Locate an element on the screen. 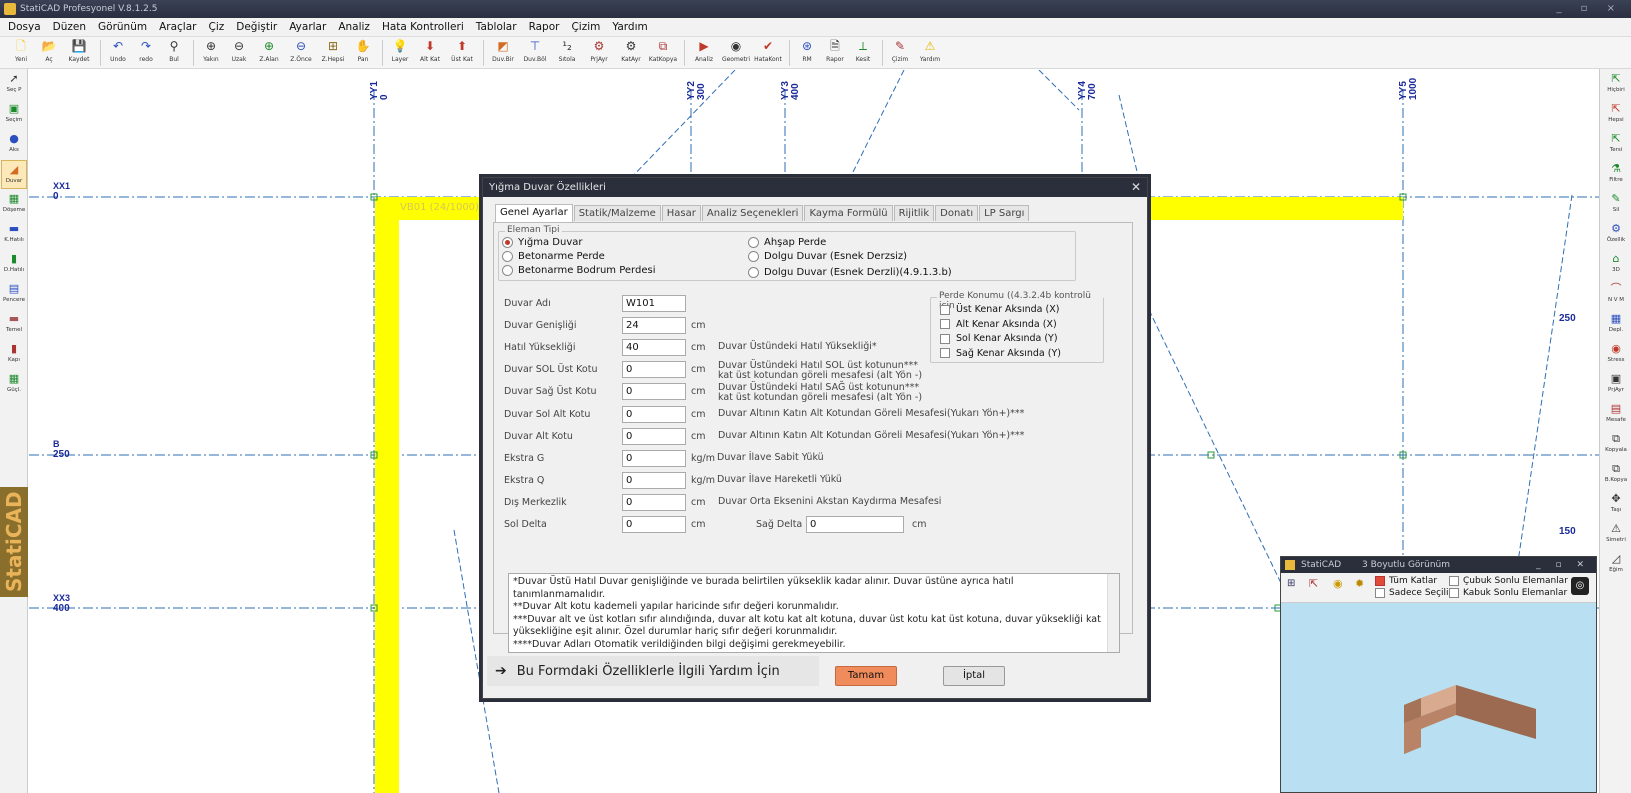  element-type-radio: Ahşap Perde is located at coordinates (787, 242).